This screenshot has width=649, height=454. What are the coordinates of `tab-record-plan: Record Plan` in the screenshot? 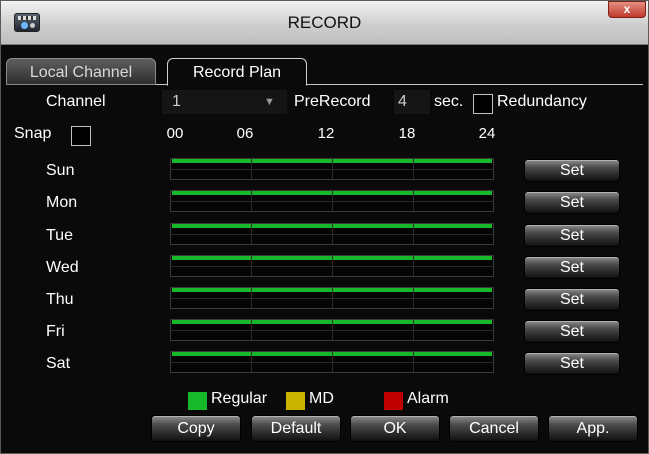 It's located at (237, 72).